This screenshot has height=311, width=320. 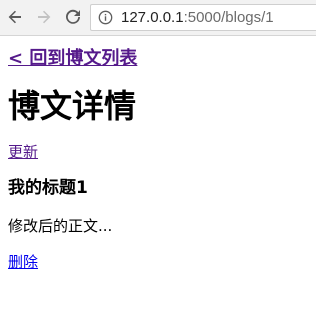 I want to click on update-link: 更新, so click(x=162, y=152).